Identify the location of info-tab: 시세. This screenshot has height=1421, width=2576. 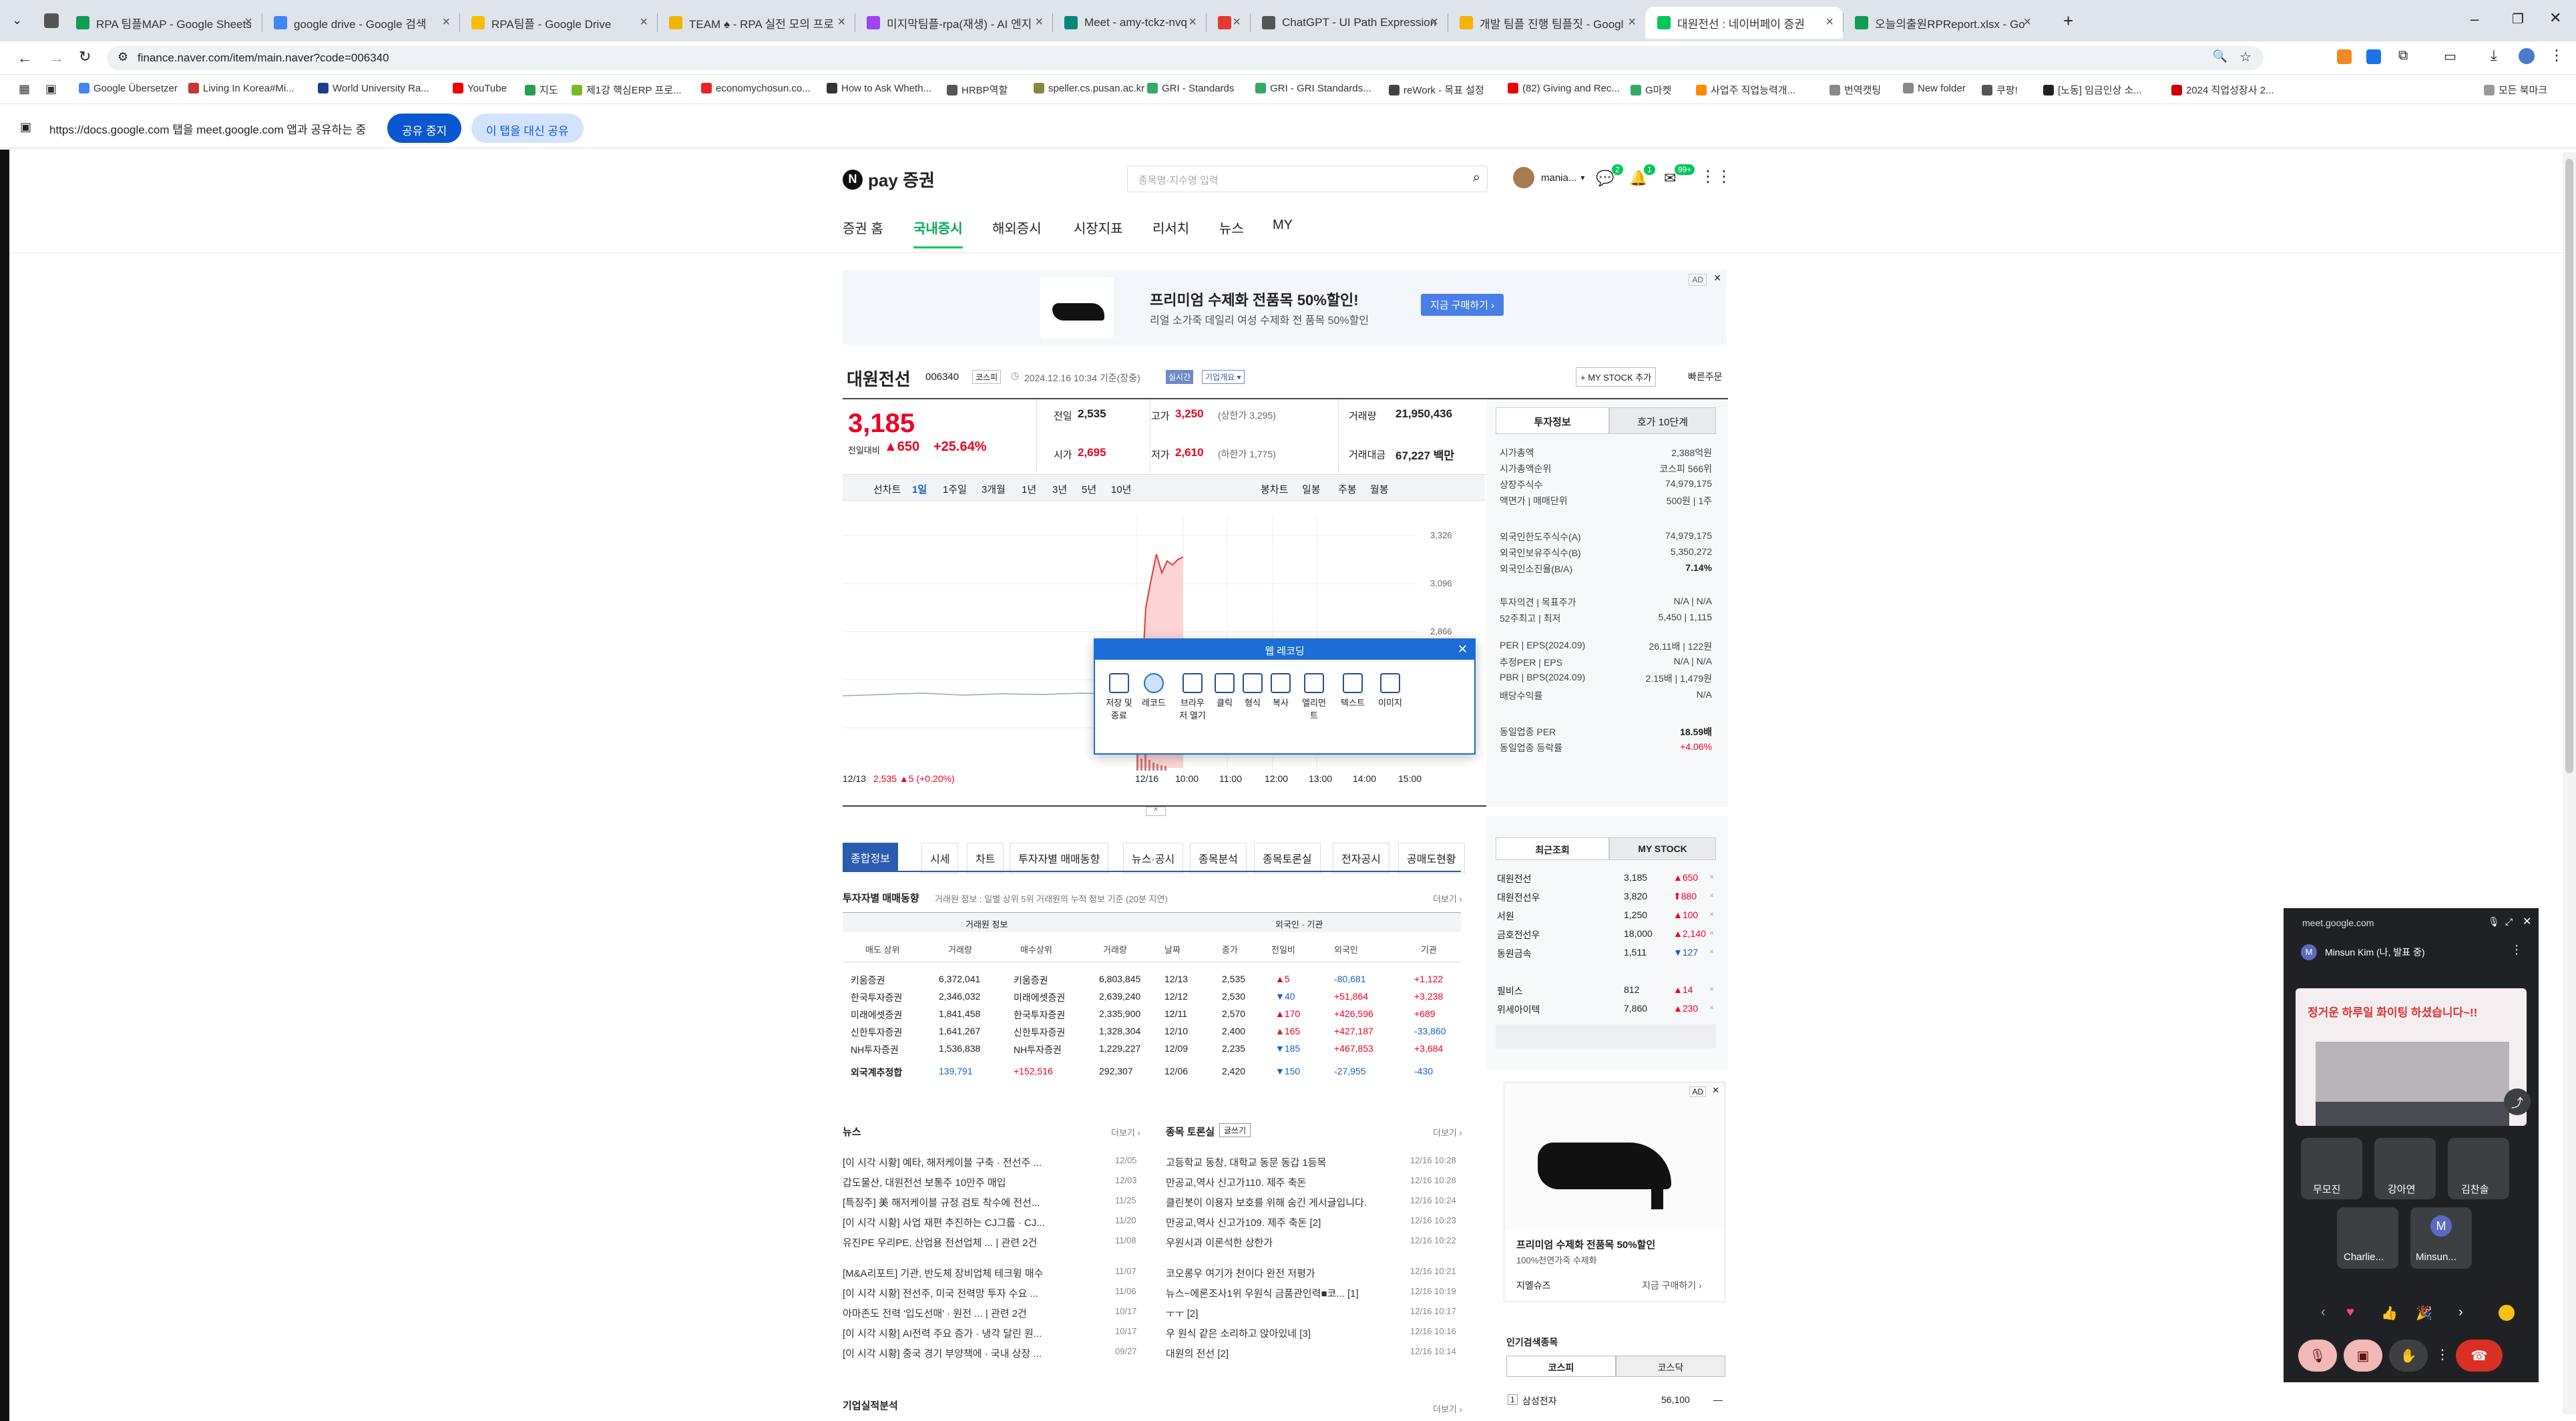
(940, 858).